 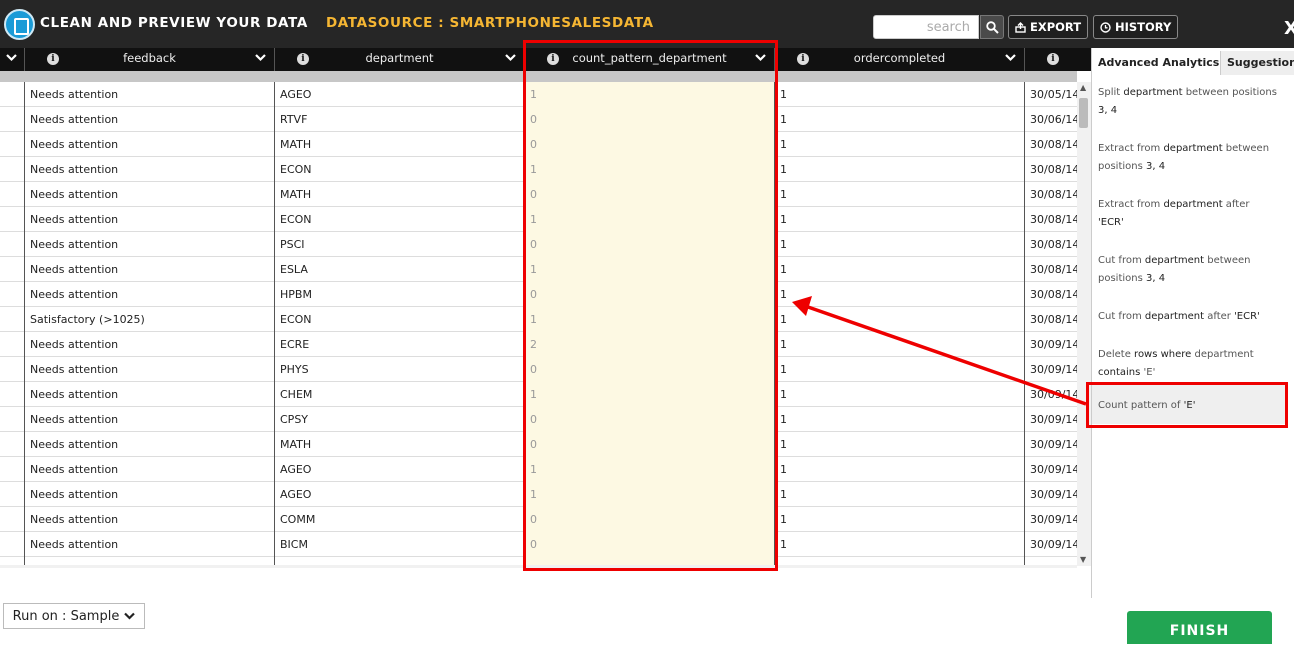 What do you see at coordinates (130, 616) in the screenshot?
I see `chevron-down-icon` at bounding box center [130, 616].